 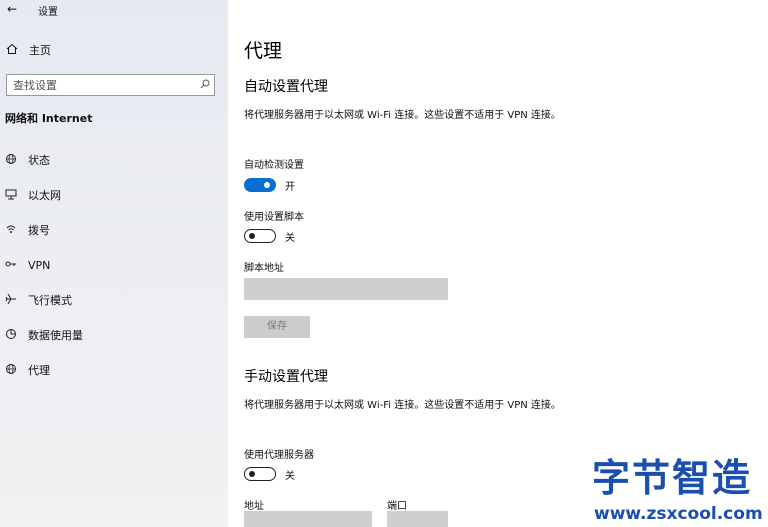 I want to click on dialup-icon, so click(x=11, y=230).